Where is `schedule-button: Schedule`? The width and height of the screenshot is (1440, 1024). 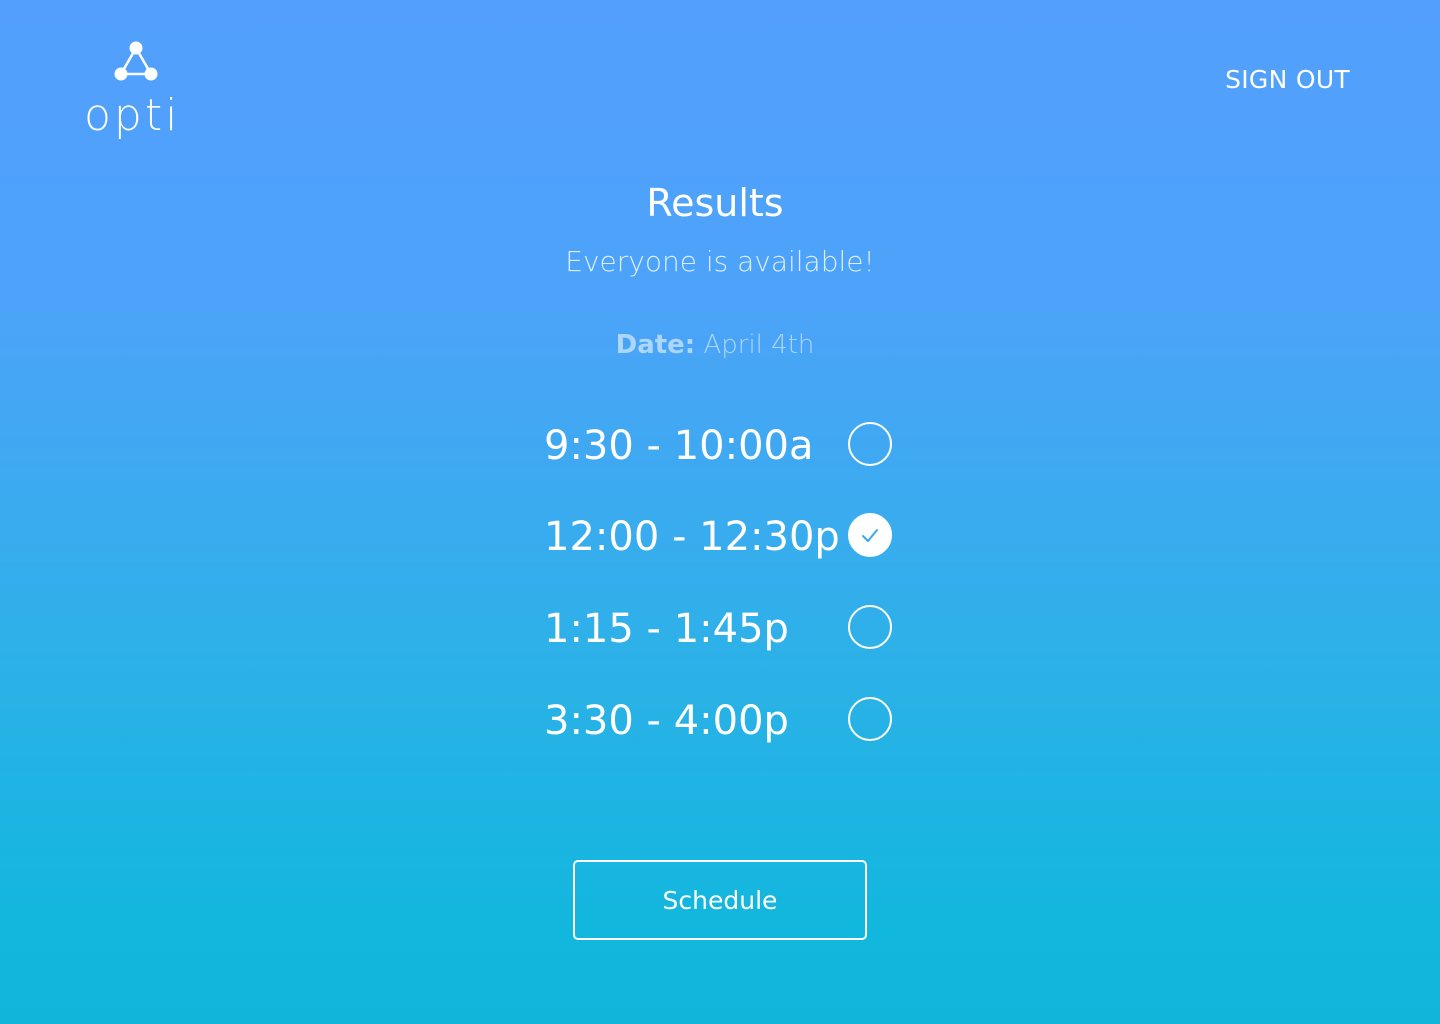 schedule-button: Schedule is located at coordinates (720, 900).